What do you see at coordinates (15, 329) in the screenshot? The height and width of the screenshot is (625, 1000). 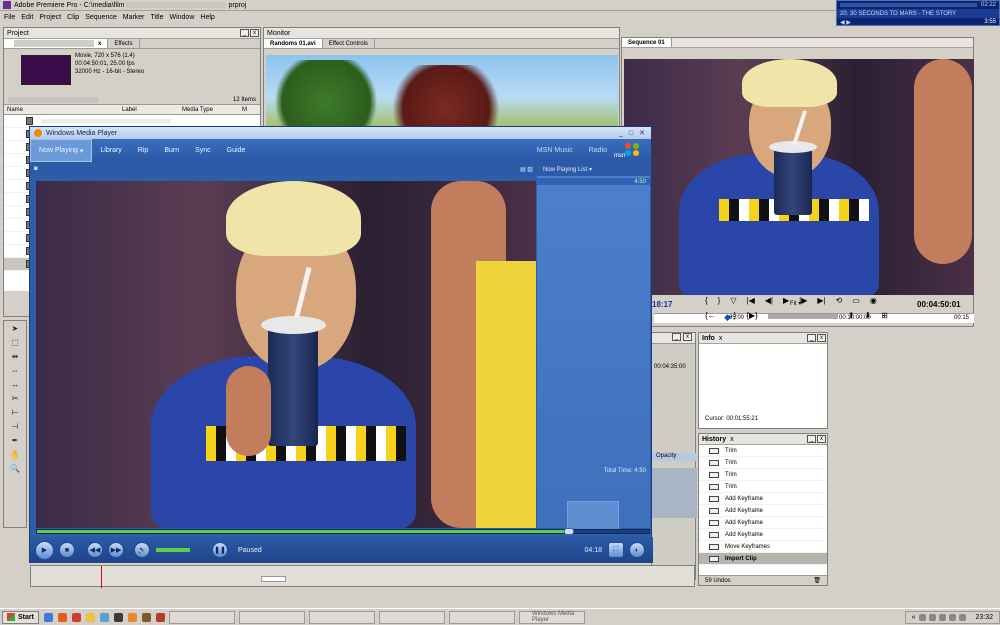 I see `selection-tool-icon: ➤` at bounding box center [15, 329].